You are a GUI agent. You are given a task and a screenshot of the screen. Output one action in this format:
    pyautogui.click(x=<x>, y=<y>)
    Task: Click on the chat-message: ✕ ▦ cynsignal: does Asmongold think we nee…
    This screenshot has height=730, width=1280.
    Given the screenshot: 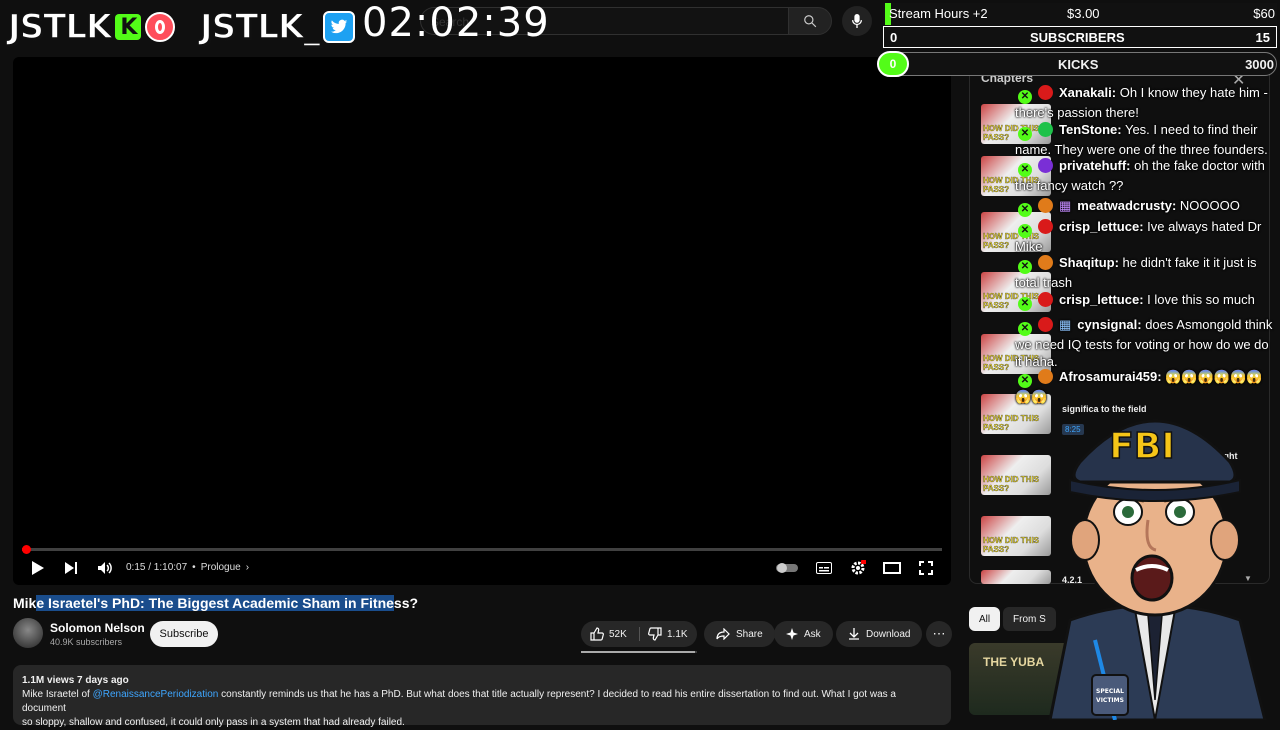 What is the action you would take?
    pyautogui.click(x=1144, y=343)
    